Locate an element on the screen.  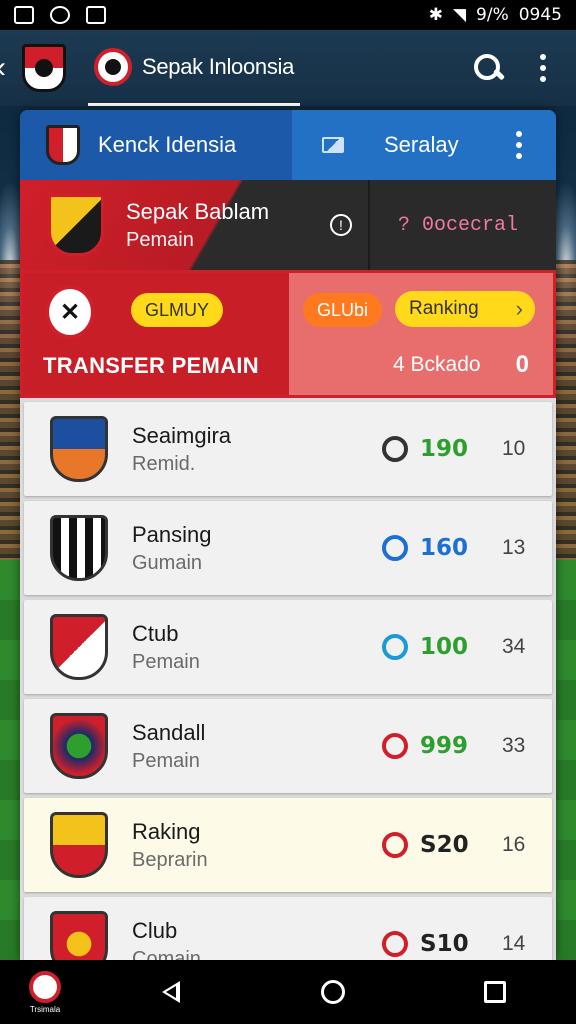
club-score: S20 is located at coordinates (444, 845).